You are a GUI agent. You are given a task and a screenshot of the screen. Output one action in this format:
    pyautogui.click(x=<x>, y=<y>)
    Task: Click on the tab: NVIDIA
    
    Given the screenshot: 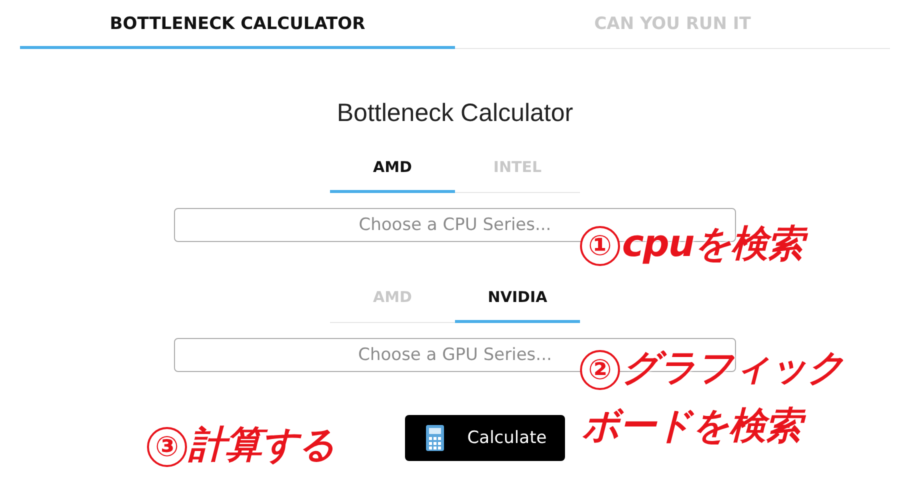 What is the action you would take?
    pyautogui.click(x=517, y=305)
    